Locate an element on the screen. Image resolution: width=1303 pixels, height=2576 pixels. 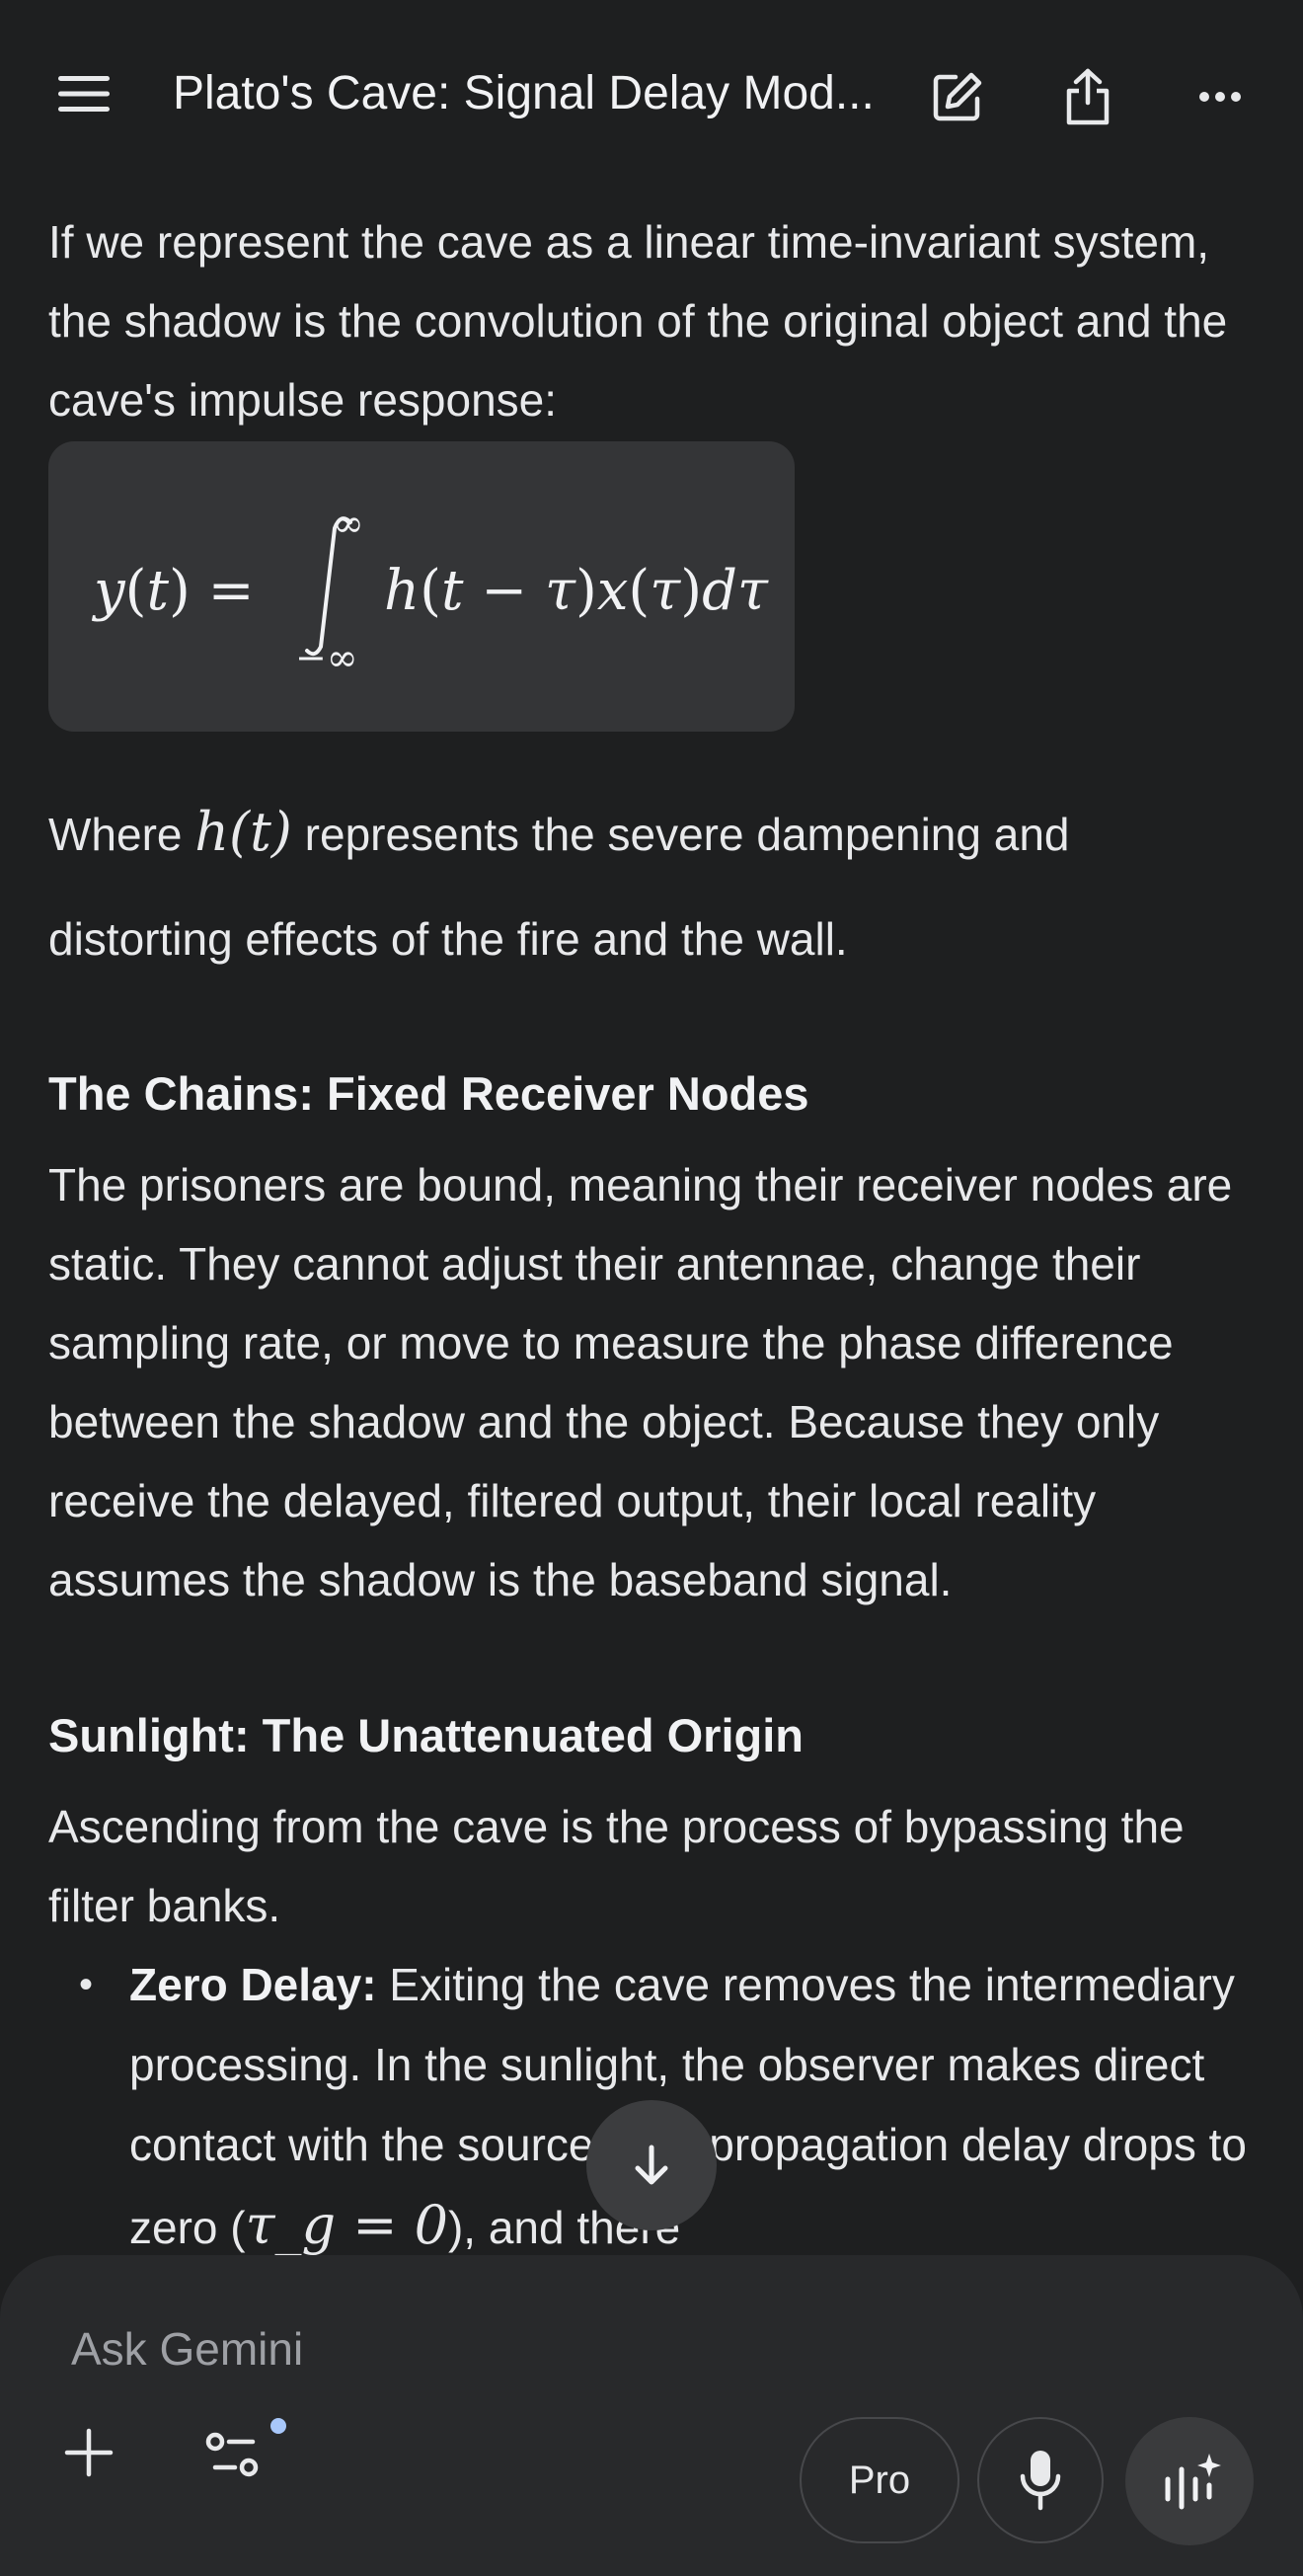
hamburger-menu-icon is located at coordinates (84, 94).